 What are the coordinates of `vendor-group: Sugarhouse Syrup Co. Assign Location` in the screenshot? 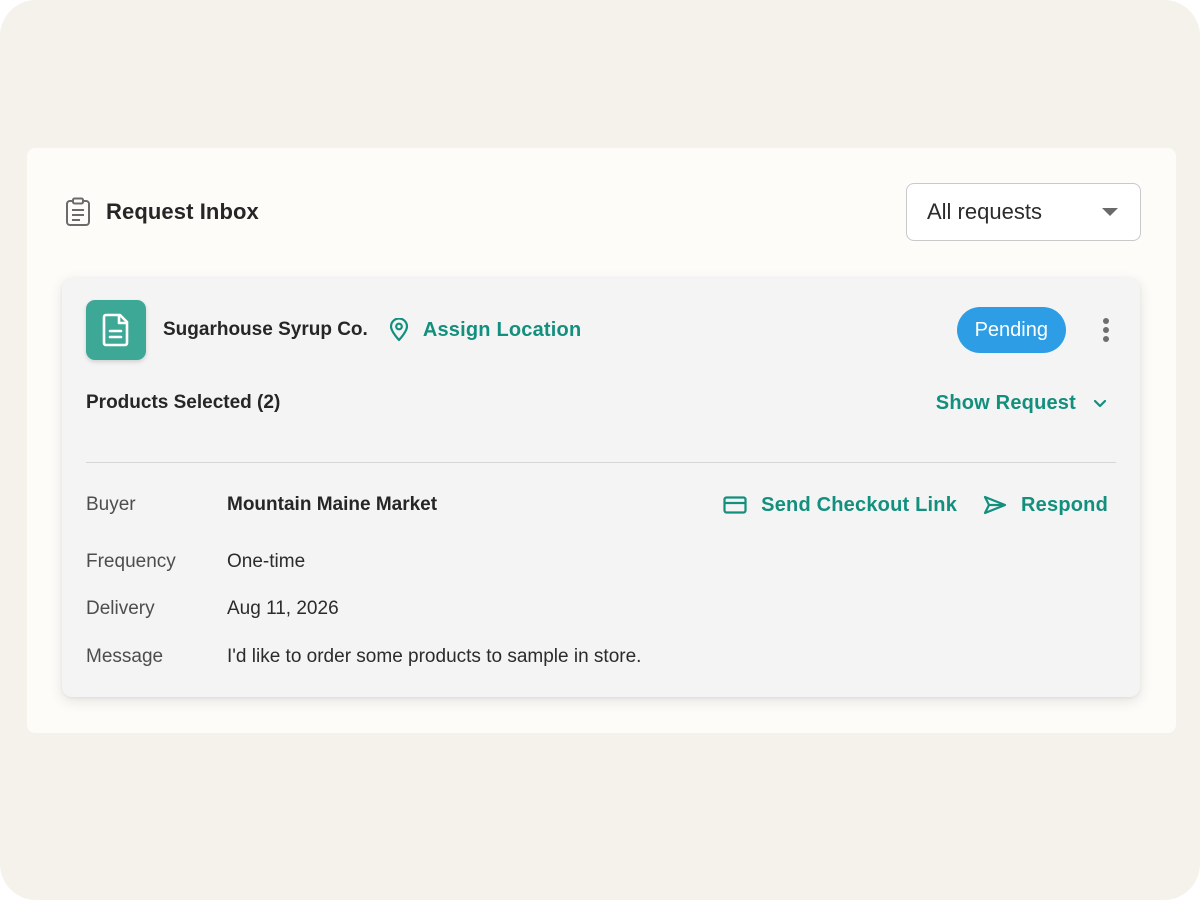 It's located at (333, 330).